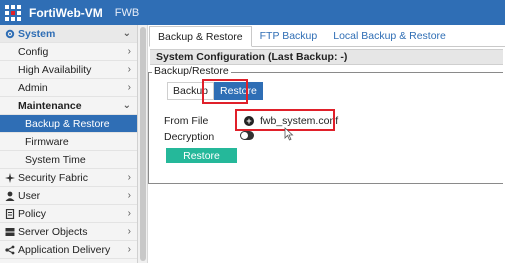  I want to click on sidebar-item-system: System ⌄, so click(68, 34).